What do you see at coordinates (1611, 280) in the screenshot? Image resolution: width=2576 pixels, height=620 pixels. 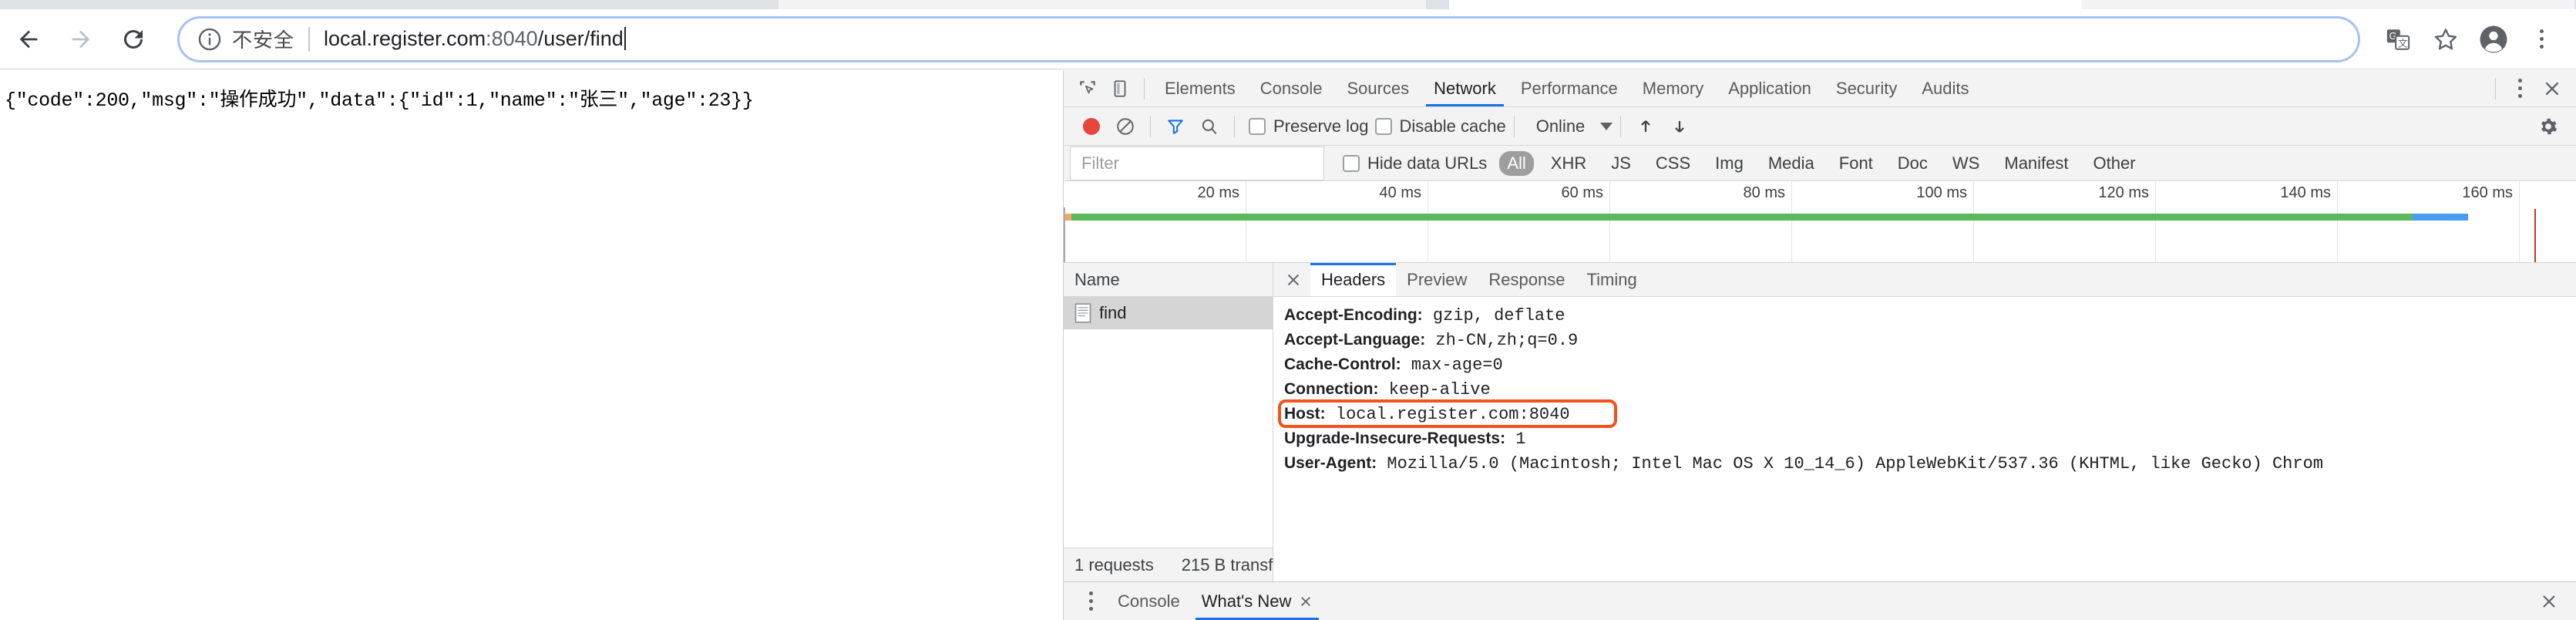 I see `detail-tab-timing: Timing` at bounding box center [1611, 280].